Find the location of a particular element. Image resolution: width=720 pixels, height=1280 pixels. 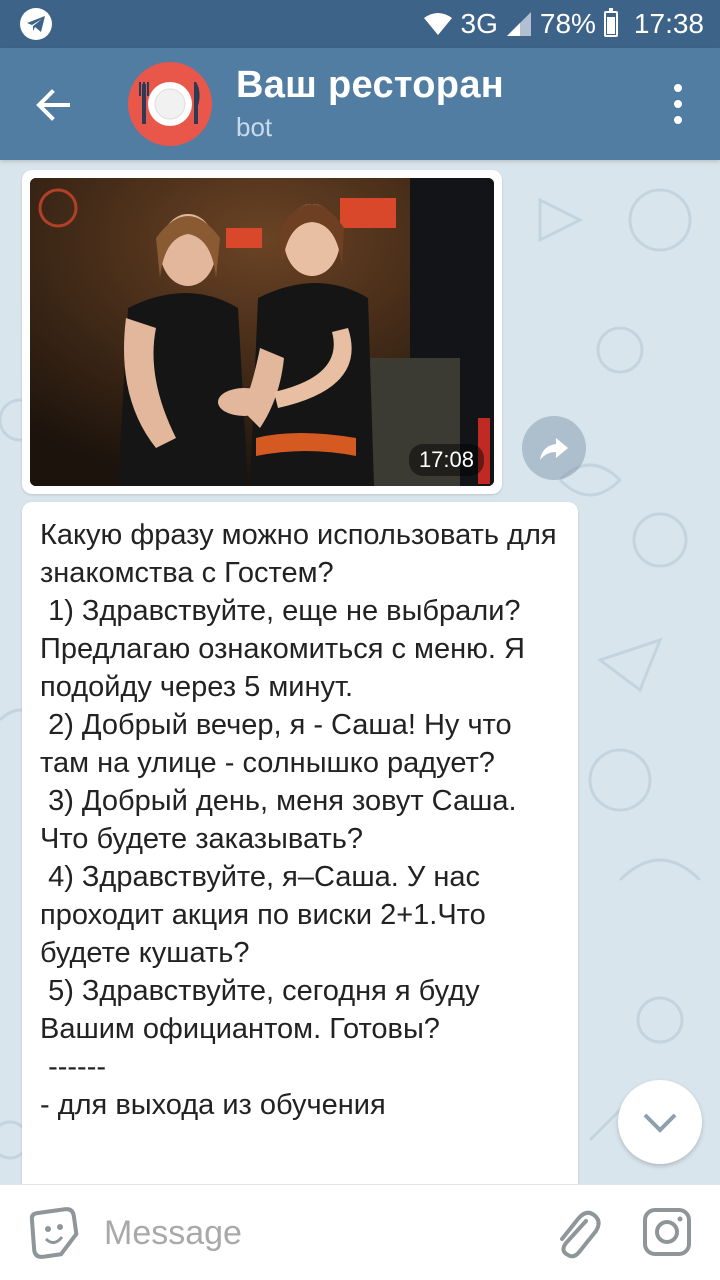

avatar is located at coordinates (170, 104).